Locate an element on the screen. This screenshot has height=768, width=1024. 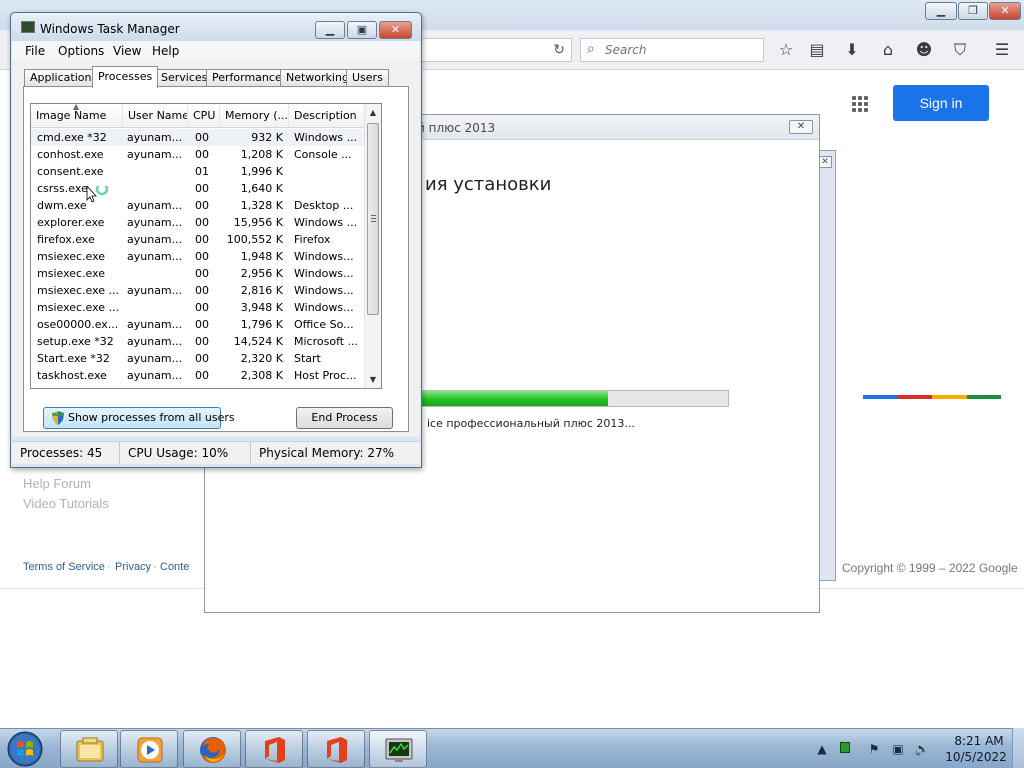
help-forum-link: Help Forum is located at coordinates (57, 483).